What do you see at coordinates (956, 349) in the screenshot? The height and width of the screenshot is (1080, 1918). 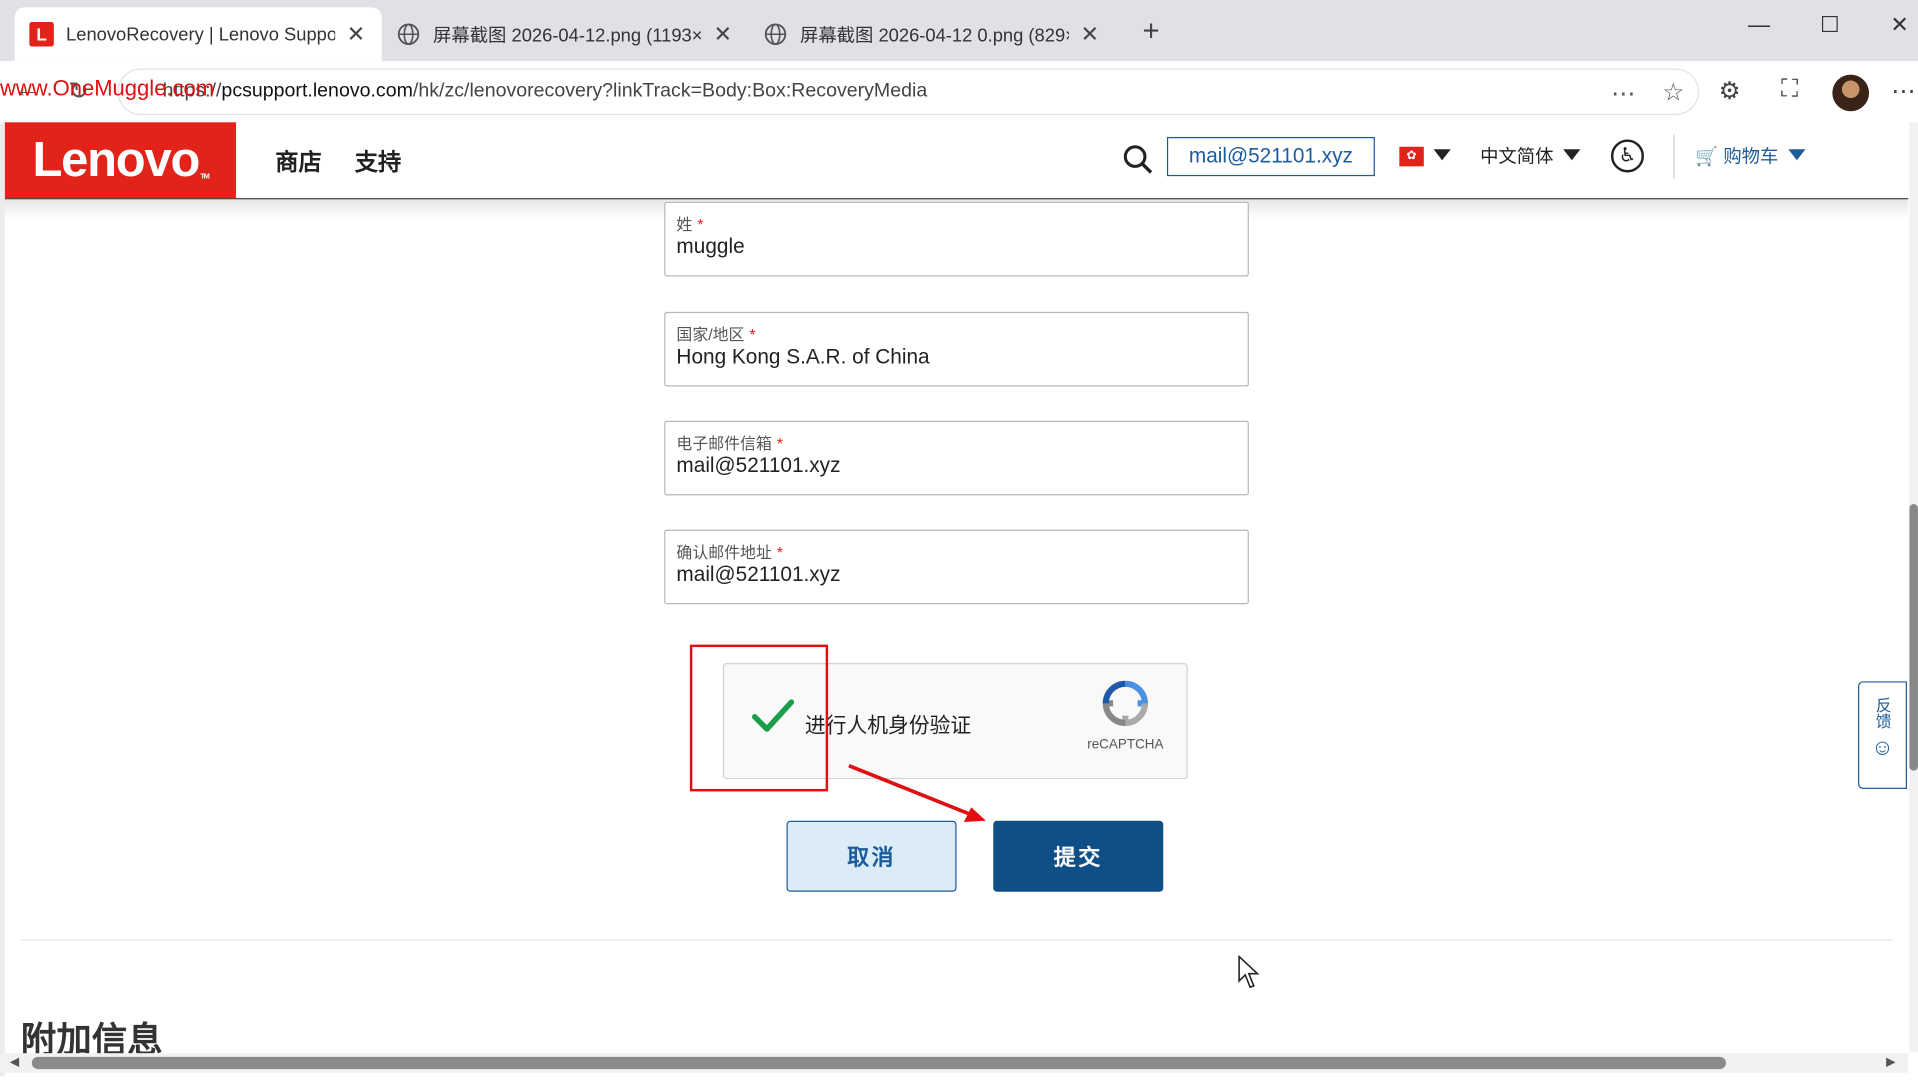 I see `country-field: 国家/地区 * Hong Kong S.A.R. of China` at bounding box center [956, 349].